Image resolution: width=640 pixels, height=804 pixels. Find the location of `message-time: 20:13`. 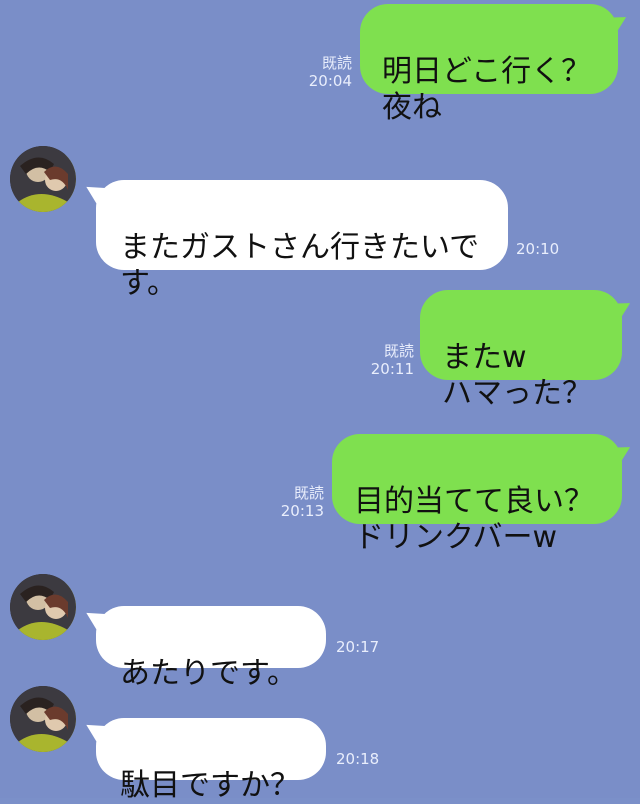

message-time: 20:13 is located at coordinates (302, 511).